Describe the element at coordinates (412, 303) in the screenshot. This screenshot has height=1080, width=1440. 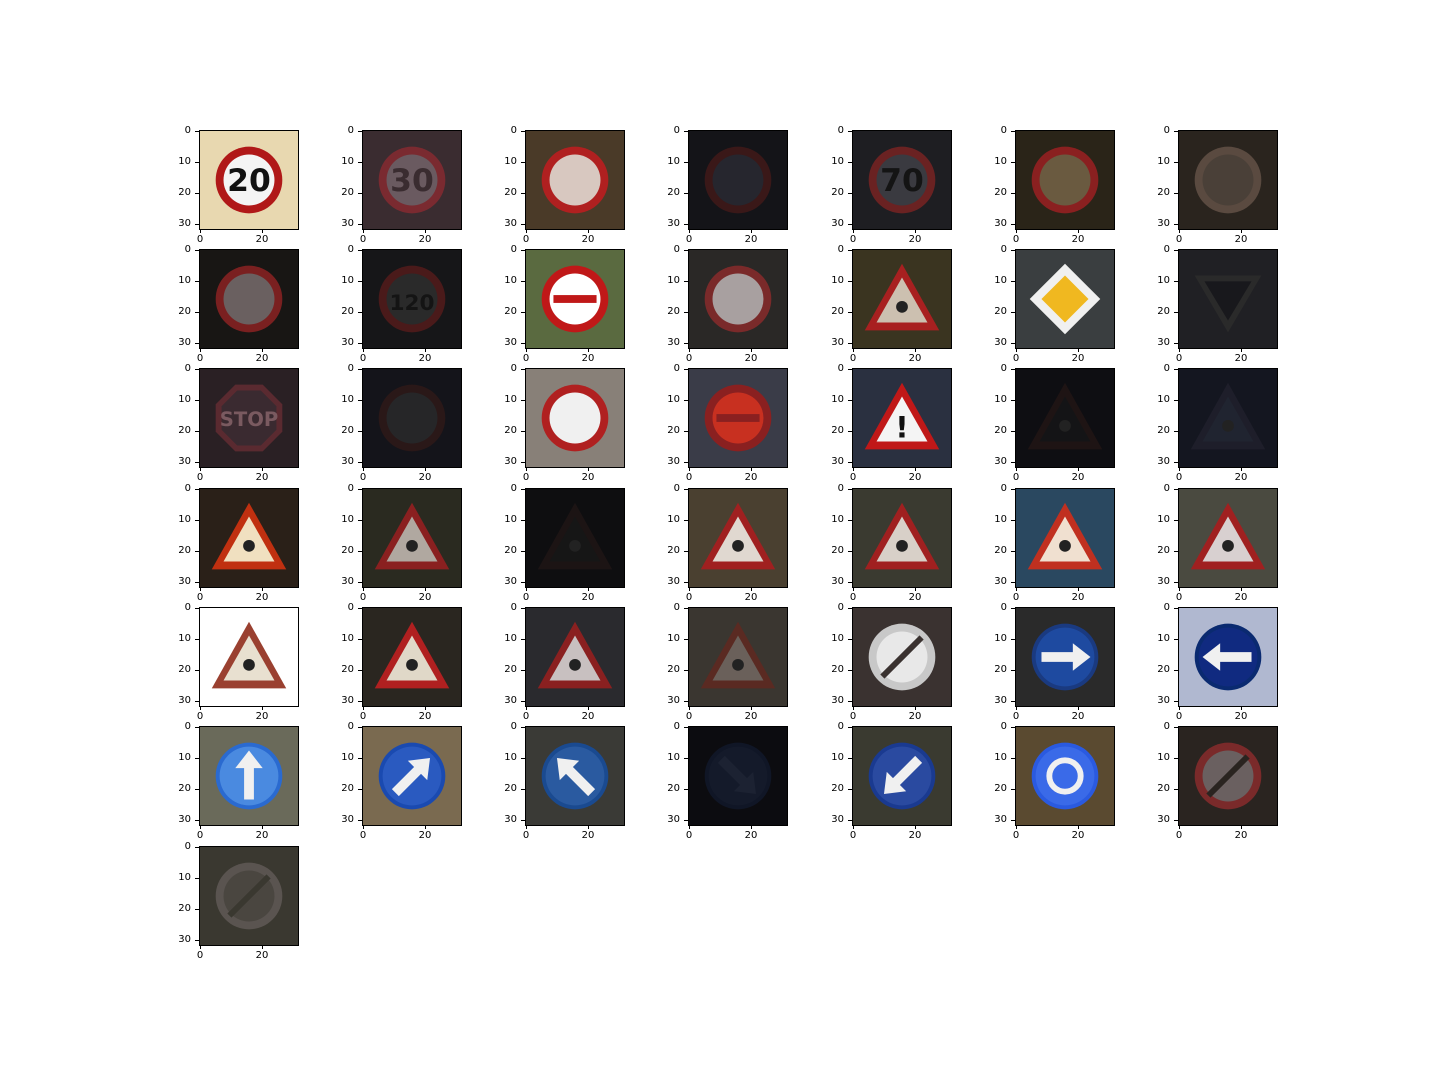
I see `svg-text: 120` at that location.